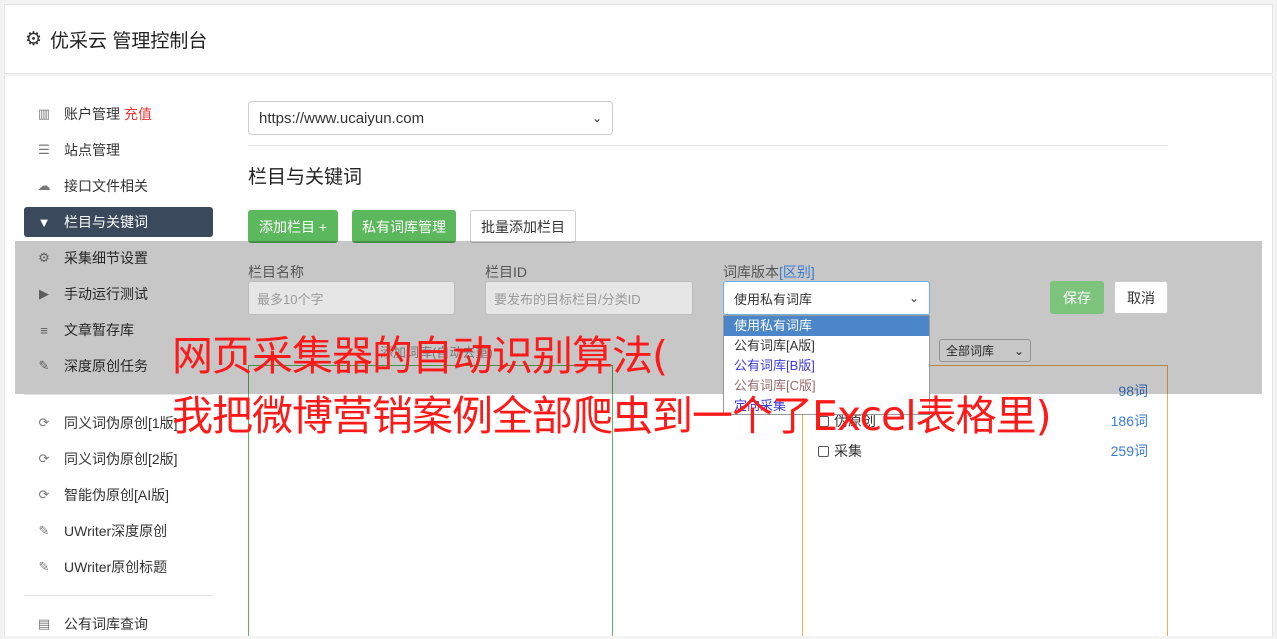 The width and height of the screenshot is (1277, 639). Describe the element at coordinates (826, 366) in the screenshot. I see `dropdown-option: 公有词库[B版]` at that location.